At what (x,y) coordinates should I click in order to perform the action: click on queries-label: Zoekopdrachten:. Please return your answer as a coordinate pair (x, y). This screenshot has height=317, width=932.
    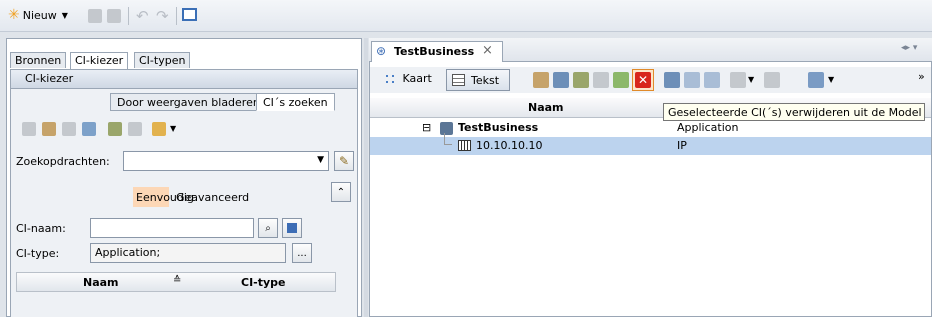
    Looking at the image, I should click on (63, 161).